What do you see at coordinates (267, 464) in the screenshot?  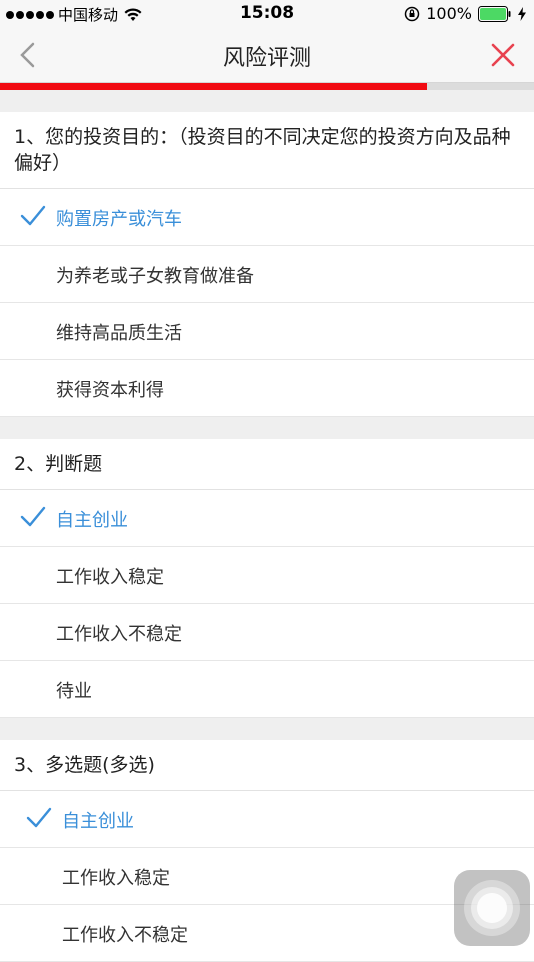 I see `question-text: 2、判断题` at bounding box center [267, 464].